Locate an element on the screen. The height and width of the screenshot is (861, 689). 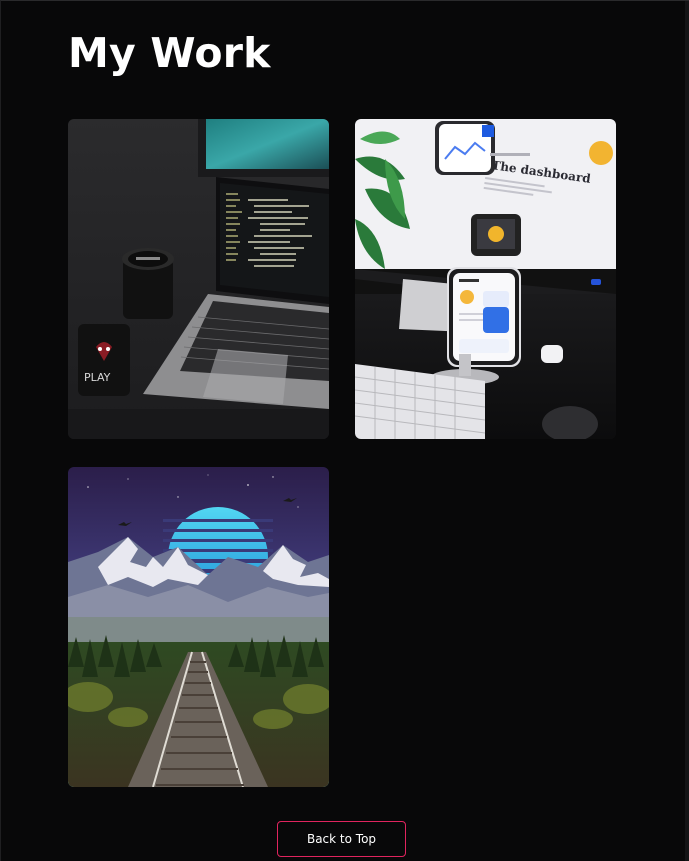
back-to-top-button: Back to Top is located at coordinates (341, 839).